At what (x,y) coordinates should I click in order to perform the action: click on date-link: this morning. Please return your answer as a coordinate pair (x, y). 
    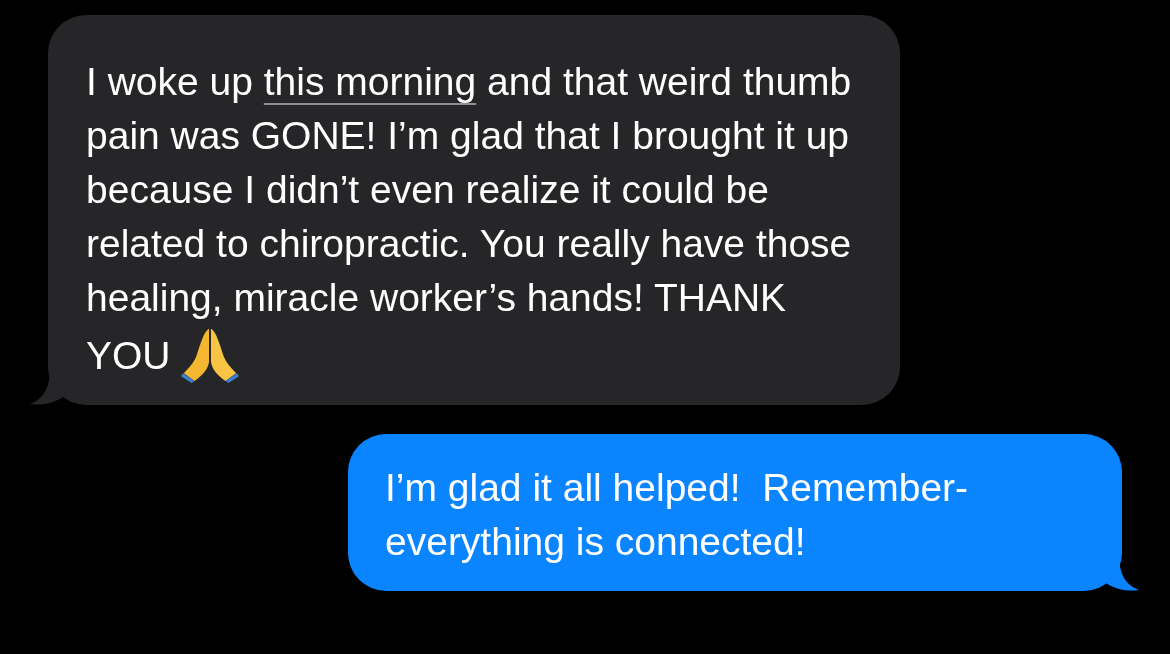
    Looking at the image, I should click on (370, 81).